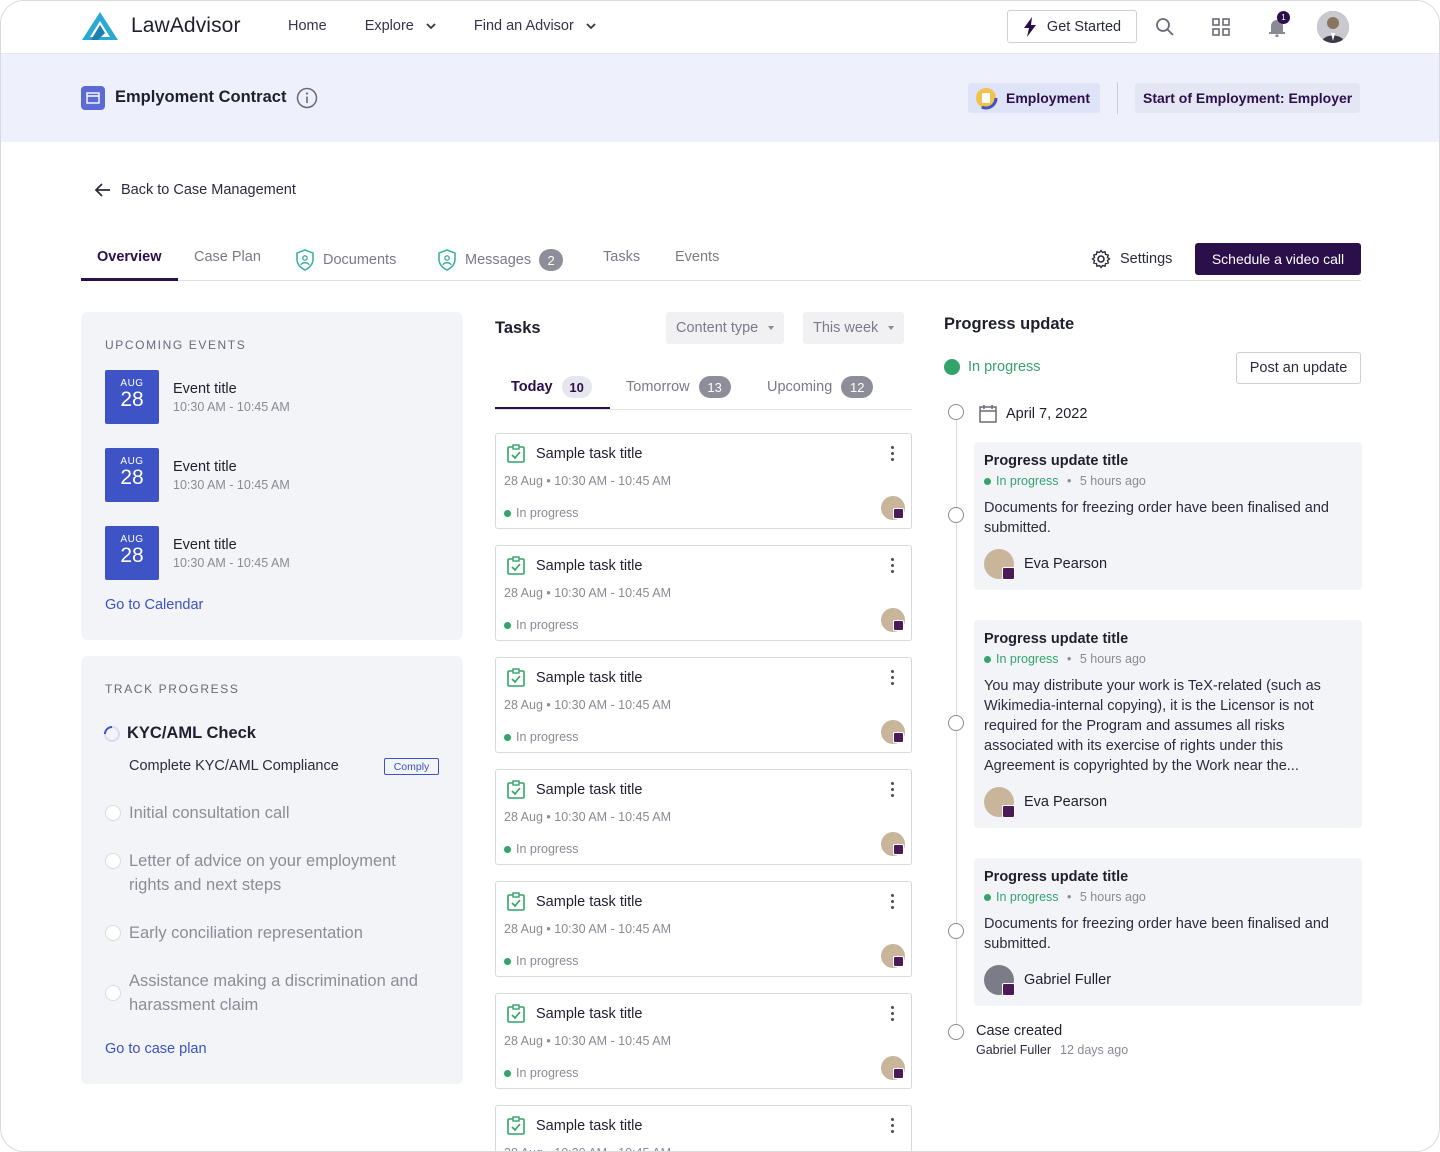 The image size is (1440, 1152). What do you see at coordinates (205, 545) in the screenshot?
I see `event-title: Event title` at bounding box center [205, 545].